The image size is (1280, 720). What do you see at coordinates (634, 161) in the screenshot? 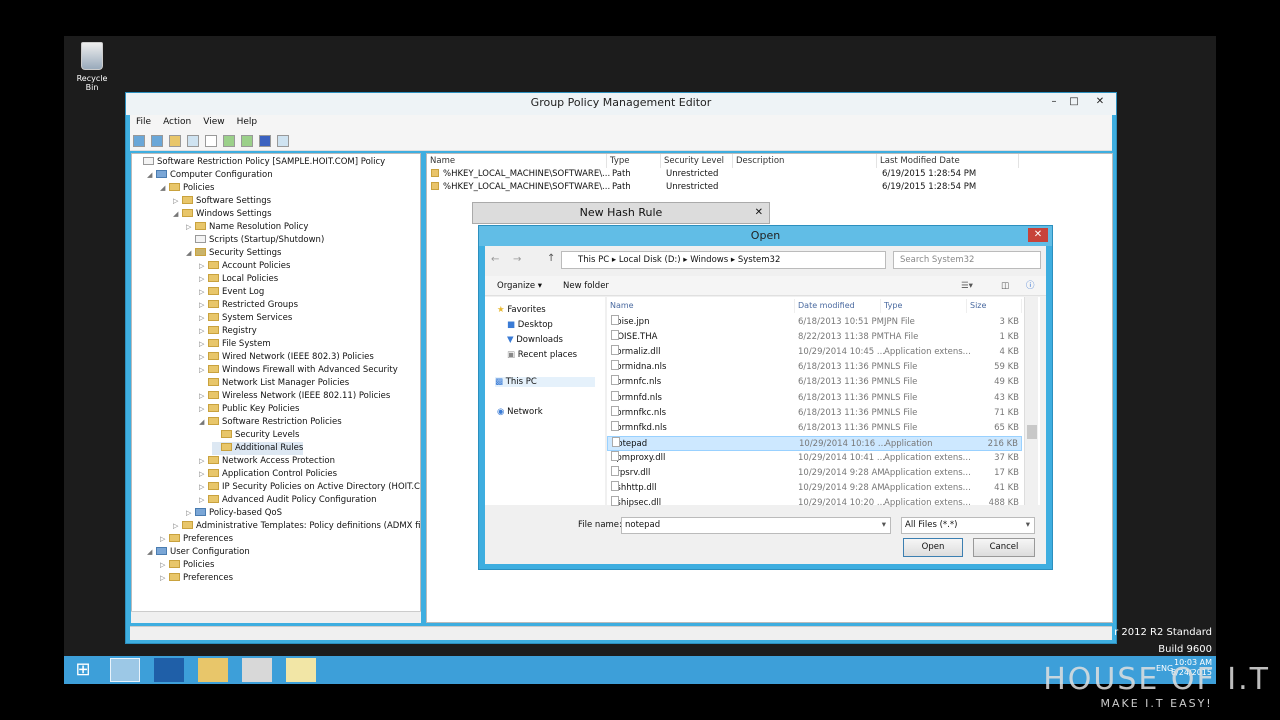
I see `col-type: Type` at bounding box center [634, 161].